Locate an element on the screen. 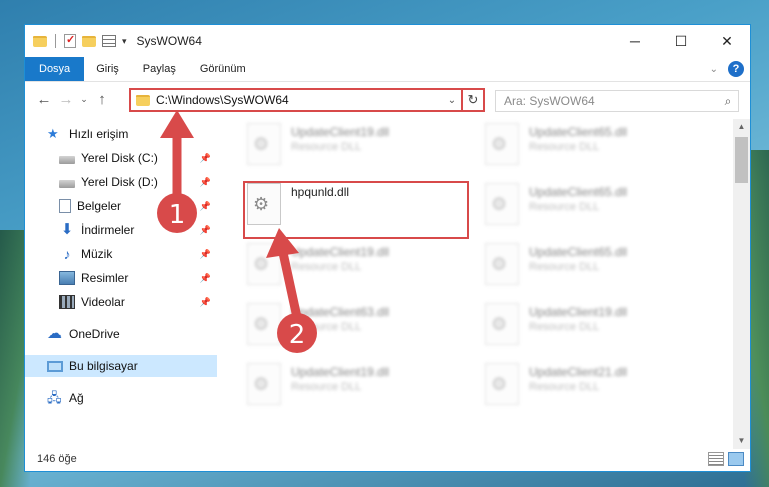  annotation-step-2-label: 2 is located at coordinates (297, 335).